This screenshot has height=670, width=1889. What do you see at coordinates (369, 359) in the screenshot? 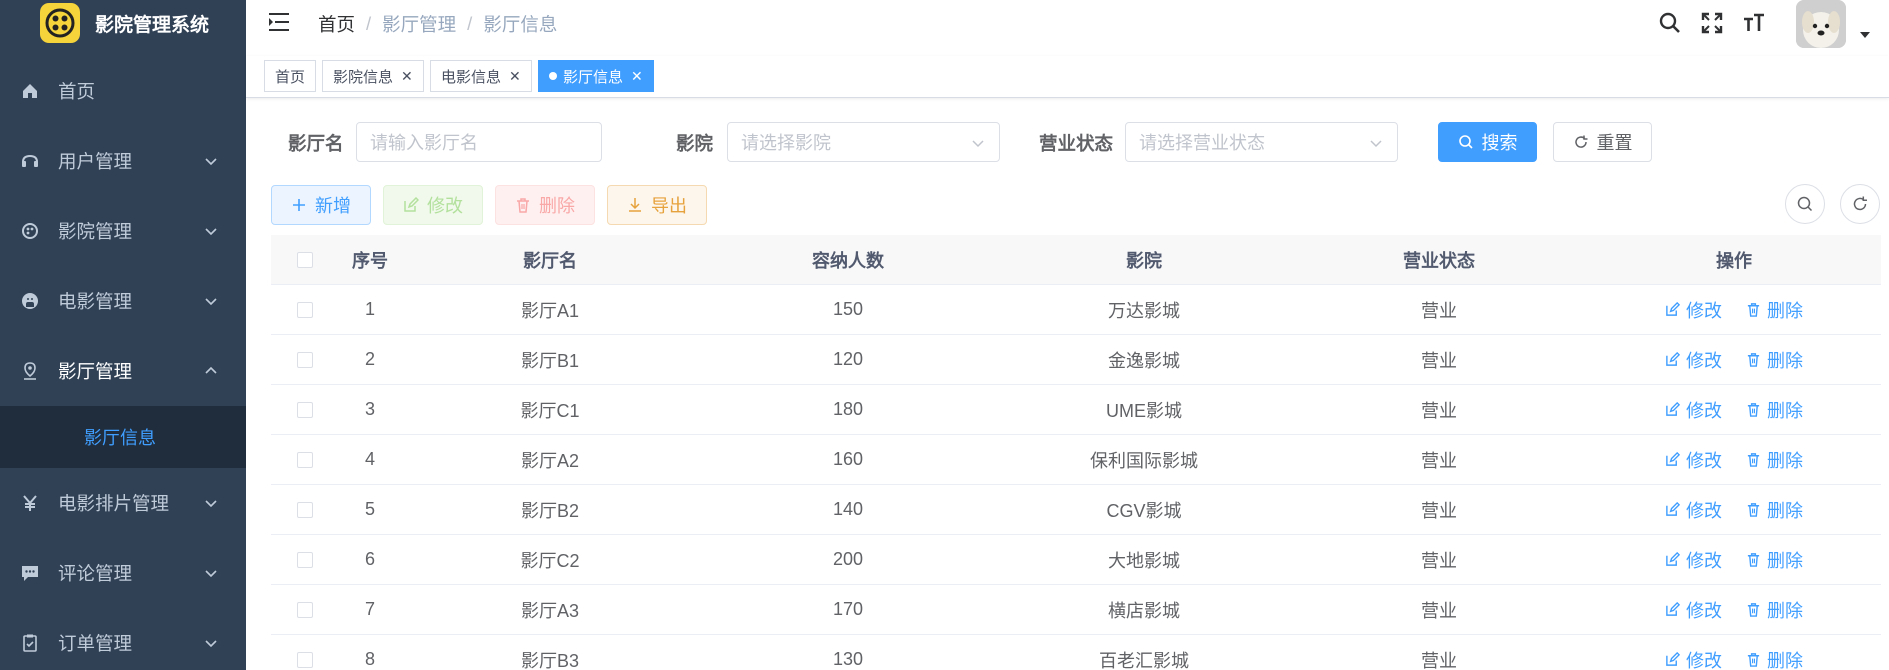
I see `cell-index: 2` at bounding box center [369, 359].